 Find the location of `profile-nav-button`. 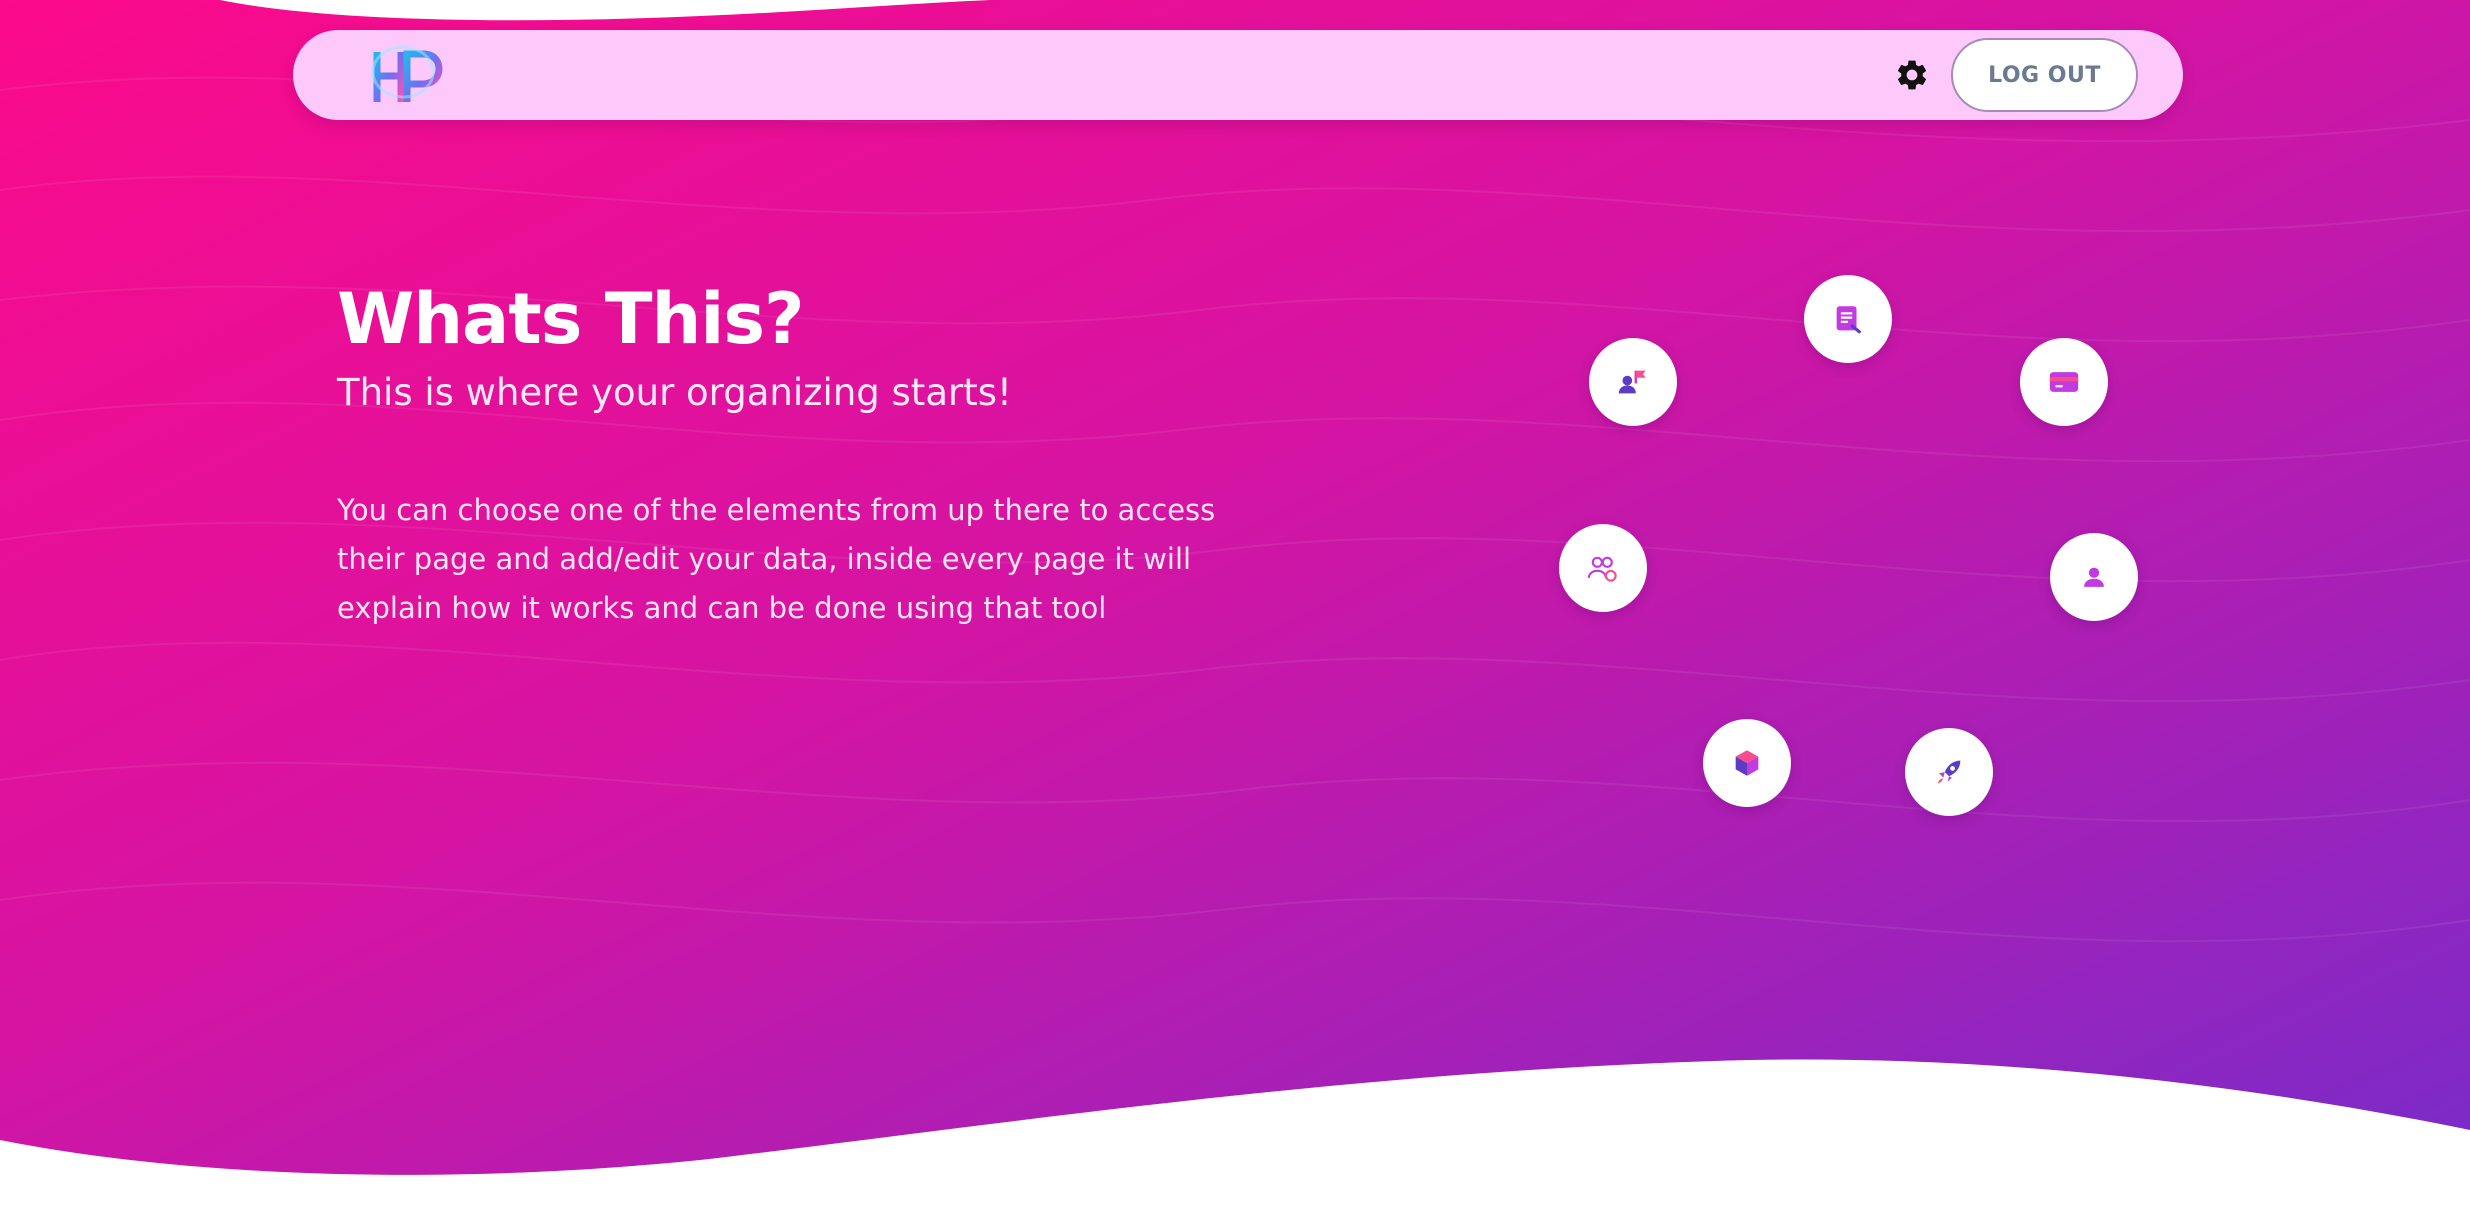

profile-nav-button is located at coordinates (2094, 577).